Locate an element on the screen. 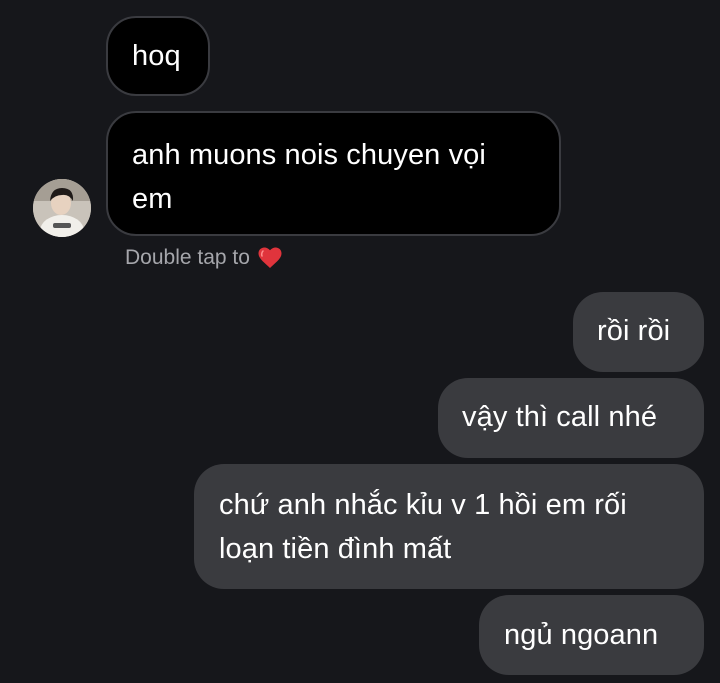  incoming-message: anh muons nois chuyen vọi em is located at coordinates (333, 173).